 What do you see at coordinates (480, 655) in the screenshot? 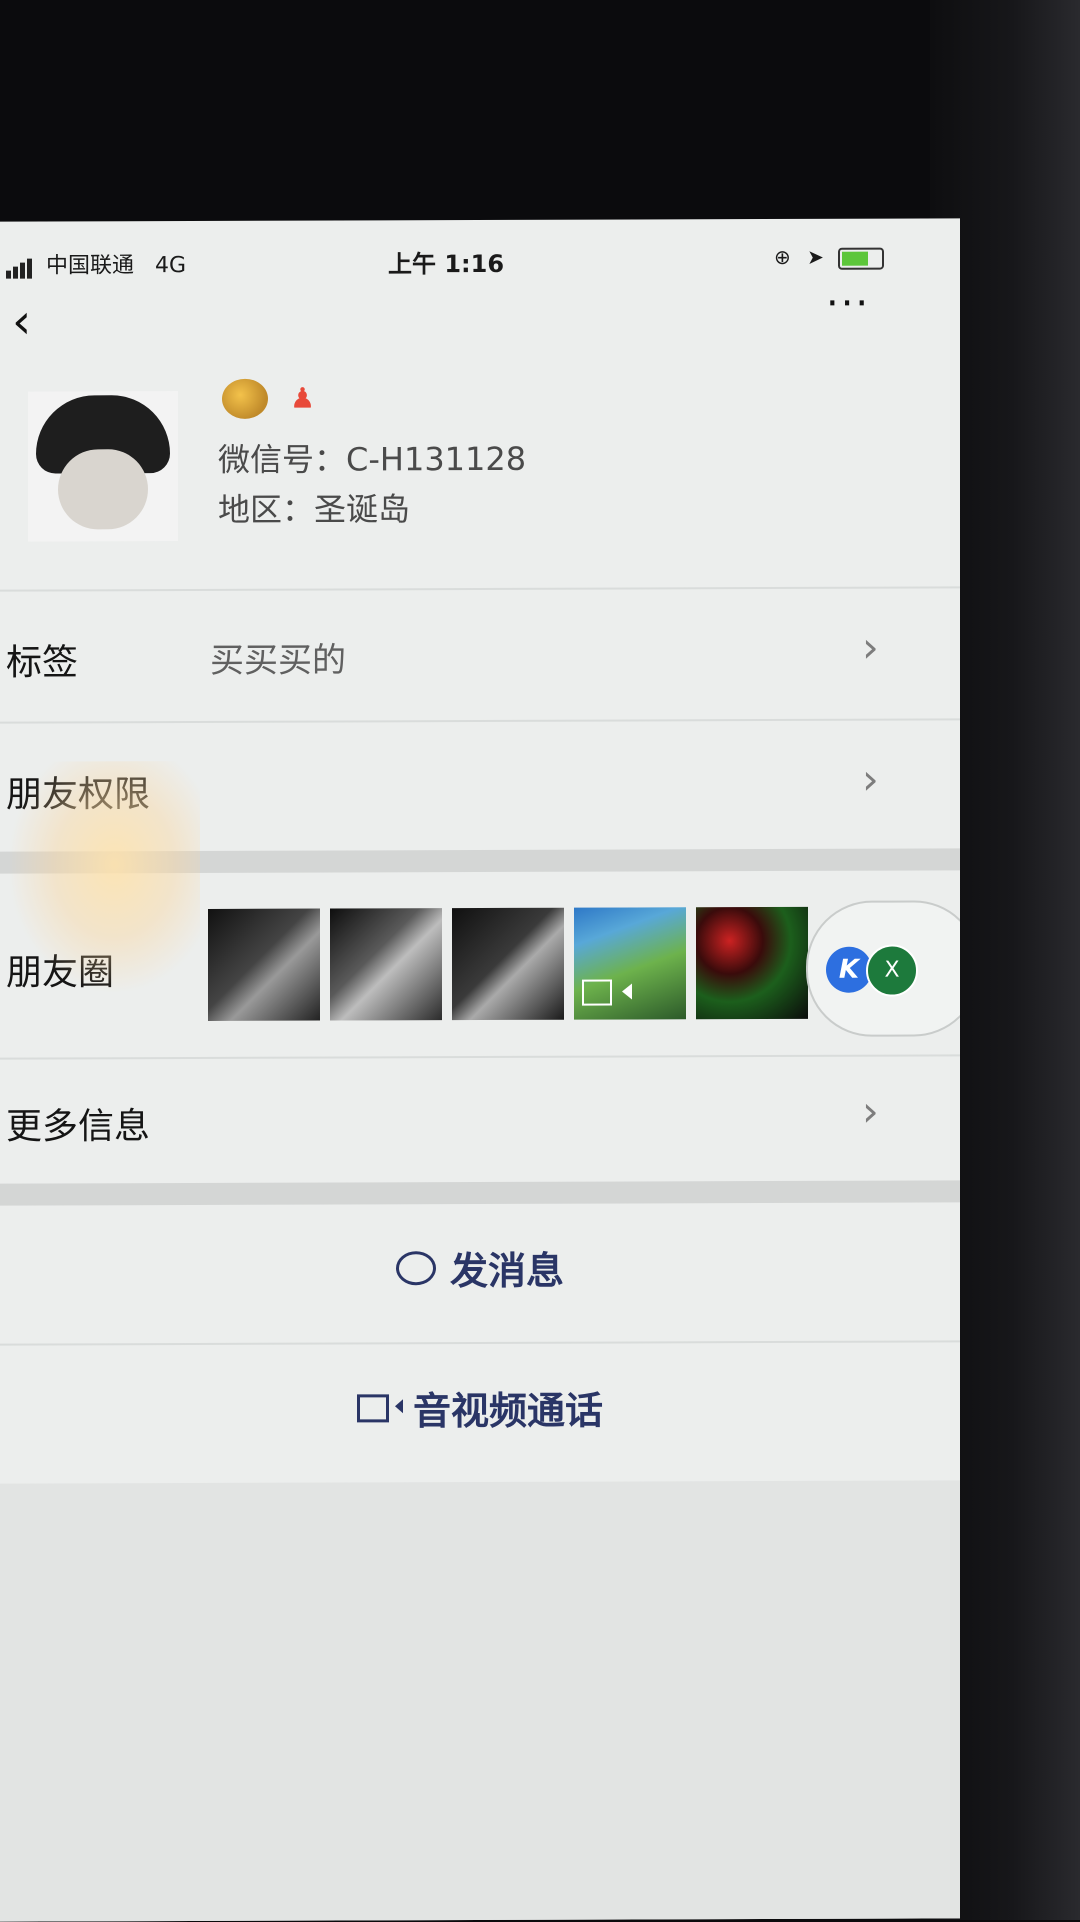
I see `tags-row: 标签 买买买的 ›` at bounding box center [480, 655].